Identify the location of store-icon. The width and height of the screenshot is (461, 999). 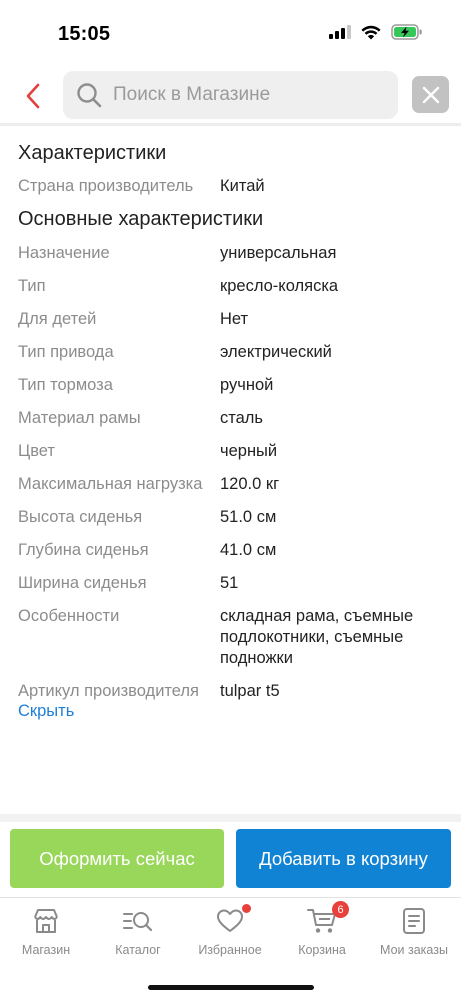
(46, 921).